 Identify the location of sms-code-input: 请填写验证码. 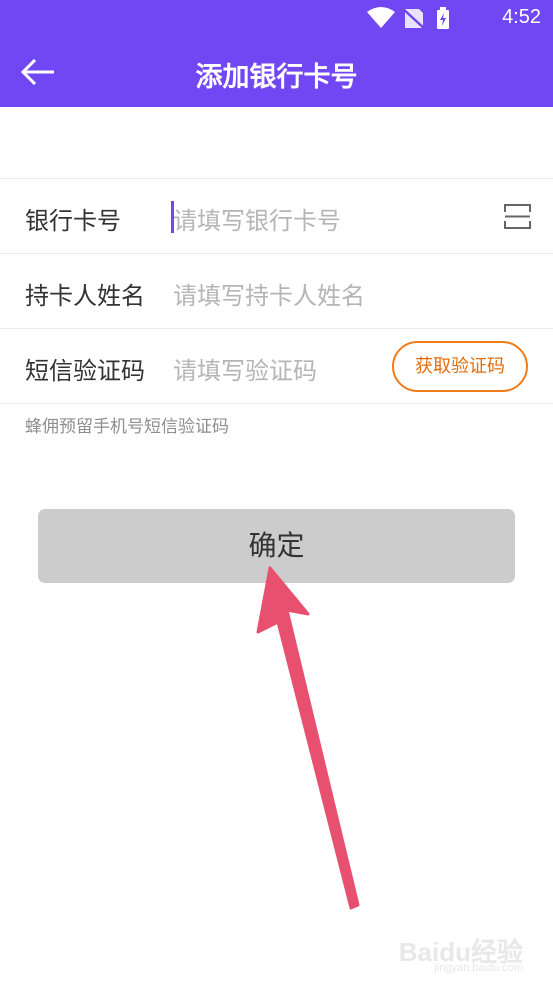
(273, 368).